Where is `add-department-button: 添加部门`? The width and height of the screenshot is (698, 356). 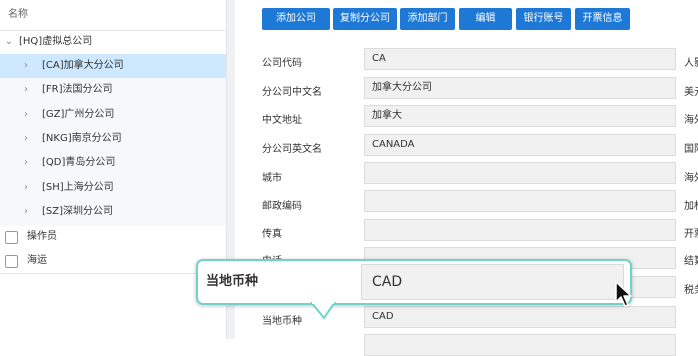 add-department-button: 添加部门 is located at coordinates (427, 19).